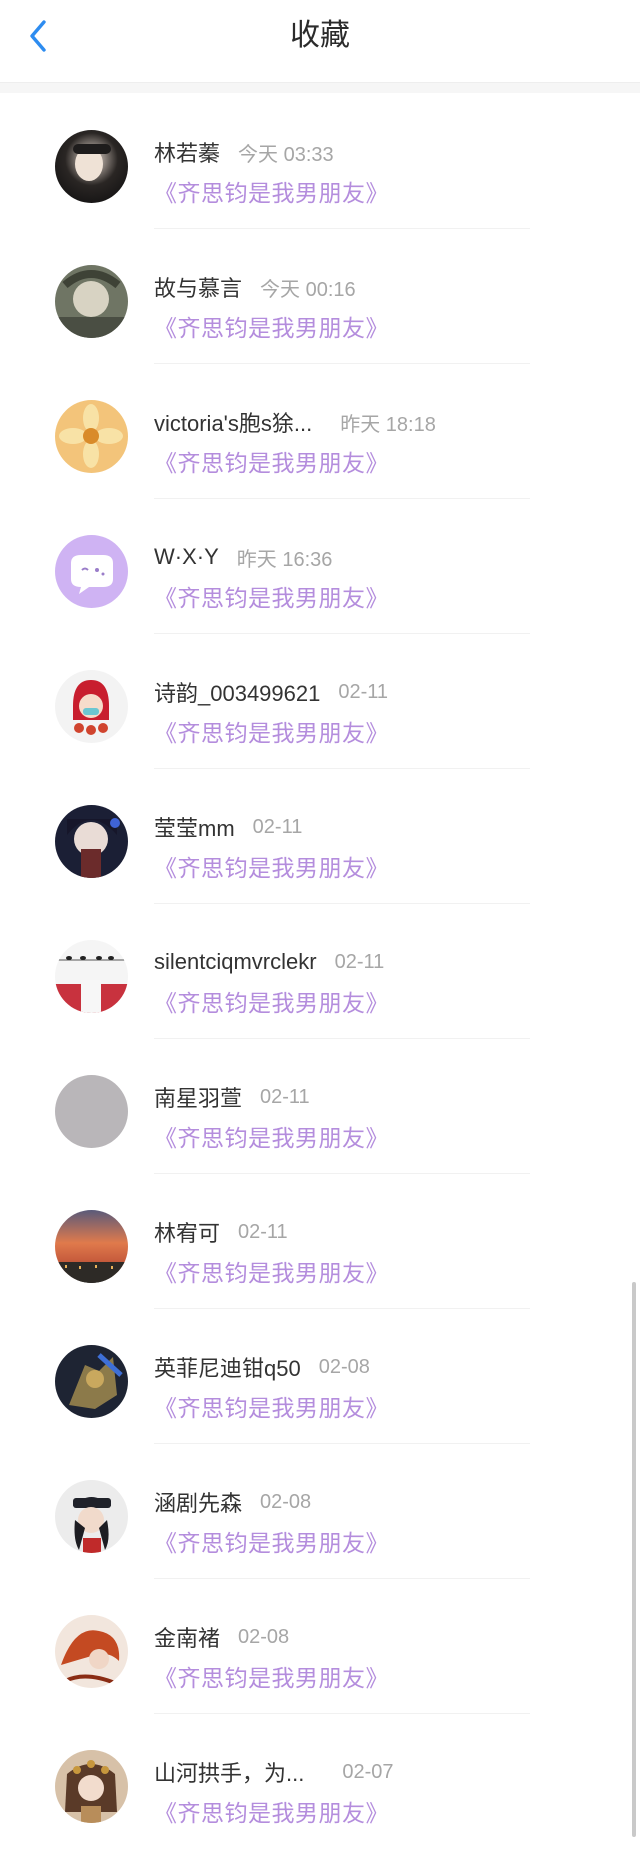  What do you see at coordinates (320, 1646) in the screenshot?
I see `list-item: 金南褚 02-08 《齐思钧是我男朋友》` at bounding box center [320, 1646].